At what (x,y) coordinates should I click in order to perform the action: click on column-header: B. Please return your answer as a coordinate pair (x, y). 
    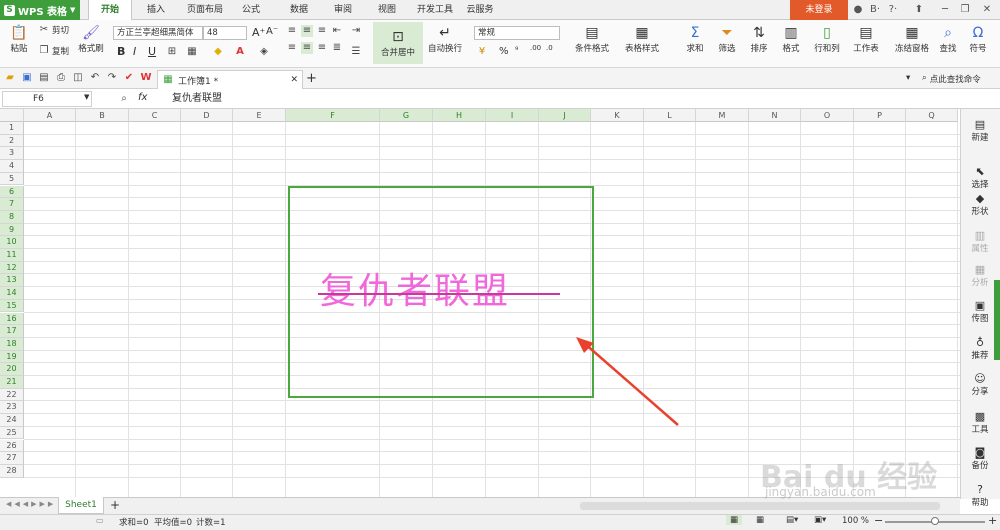
    Looking at the image, I should click on (102, 115).